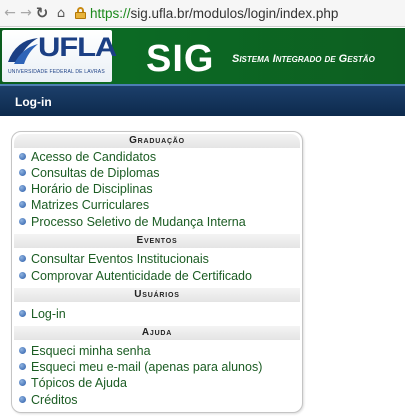  What do you see at coordinates (80, 13) in the screenshot?
I see `https-lock-icon` at bounding box center [80, 13].